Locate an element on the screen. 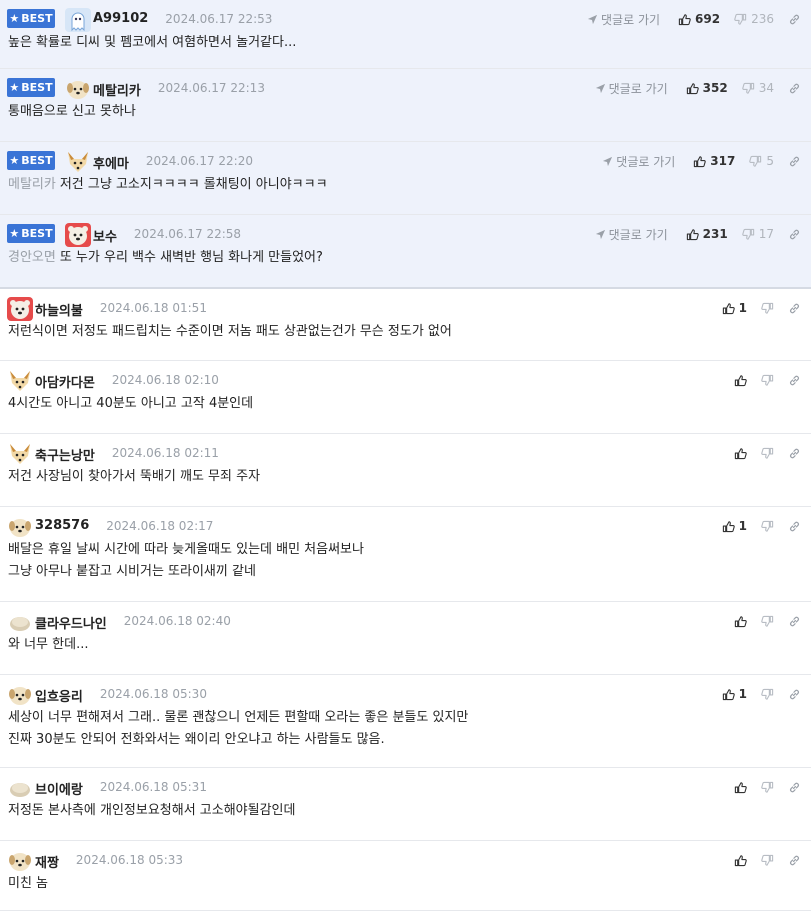 This screenshot has height=911, width=811. comment-header: 하늘의불 2024.06.18 01:51 1 is located at coordinates (405, 309).